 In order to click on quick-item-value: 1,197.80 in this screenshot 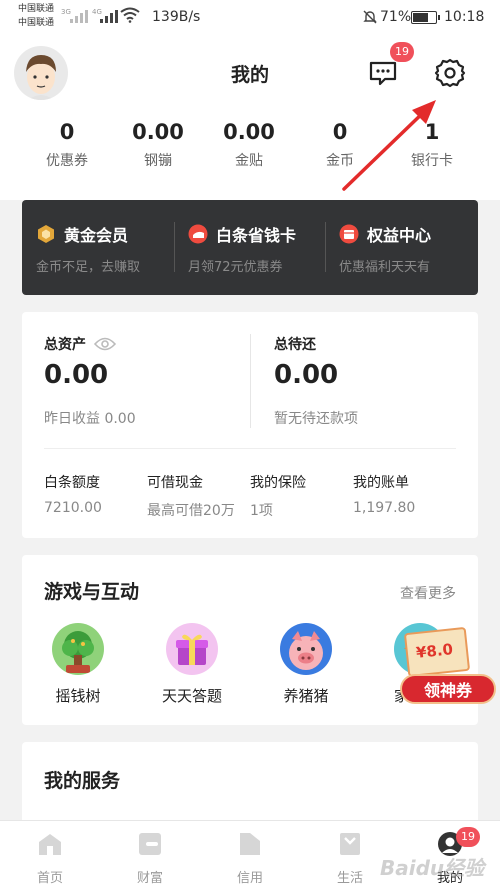, I will do `click(384, 508)`.